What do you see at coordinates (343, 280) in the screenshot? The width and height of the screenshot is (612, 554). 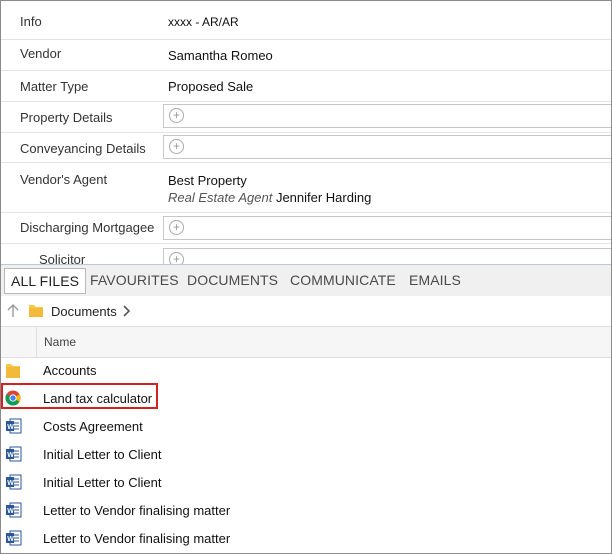 I see `tab-communicate: COMMUNICATE` at bounding box center [343, 280].